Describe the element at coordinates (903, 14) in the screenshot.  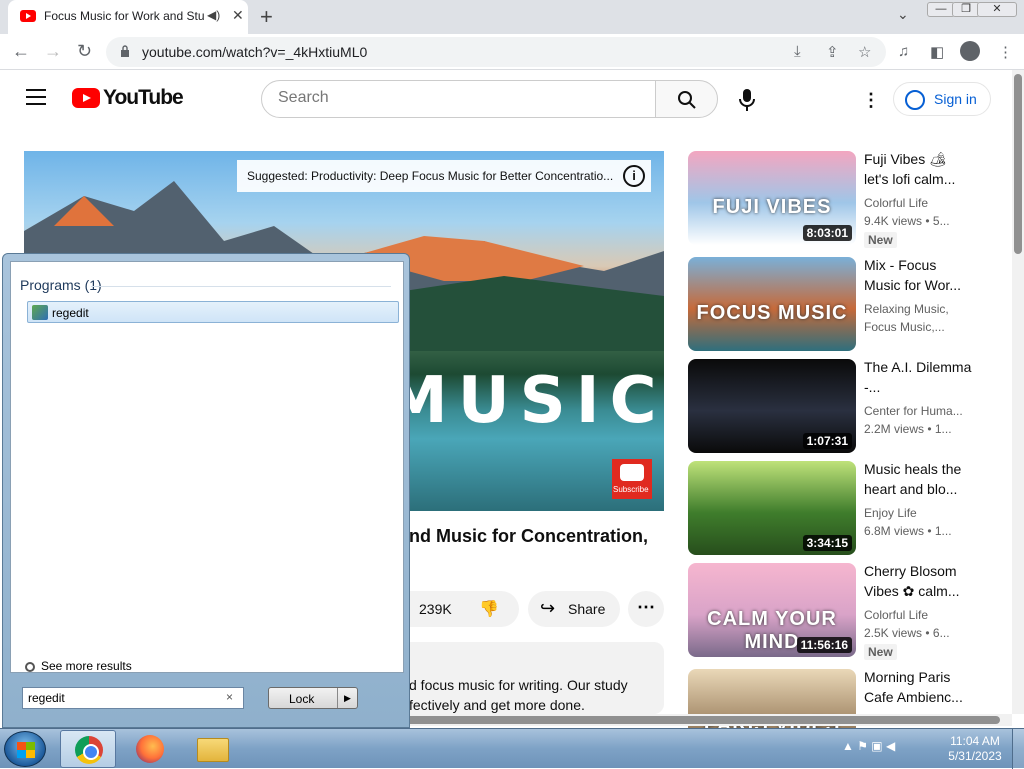
I see `tab-search-chevron-icon: ⌄` at that location.